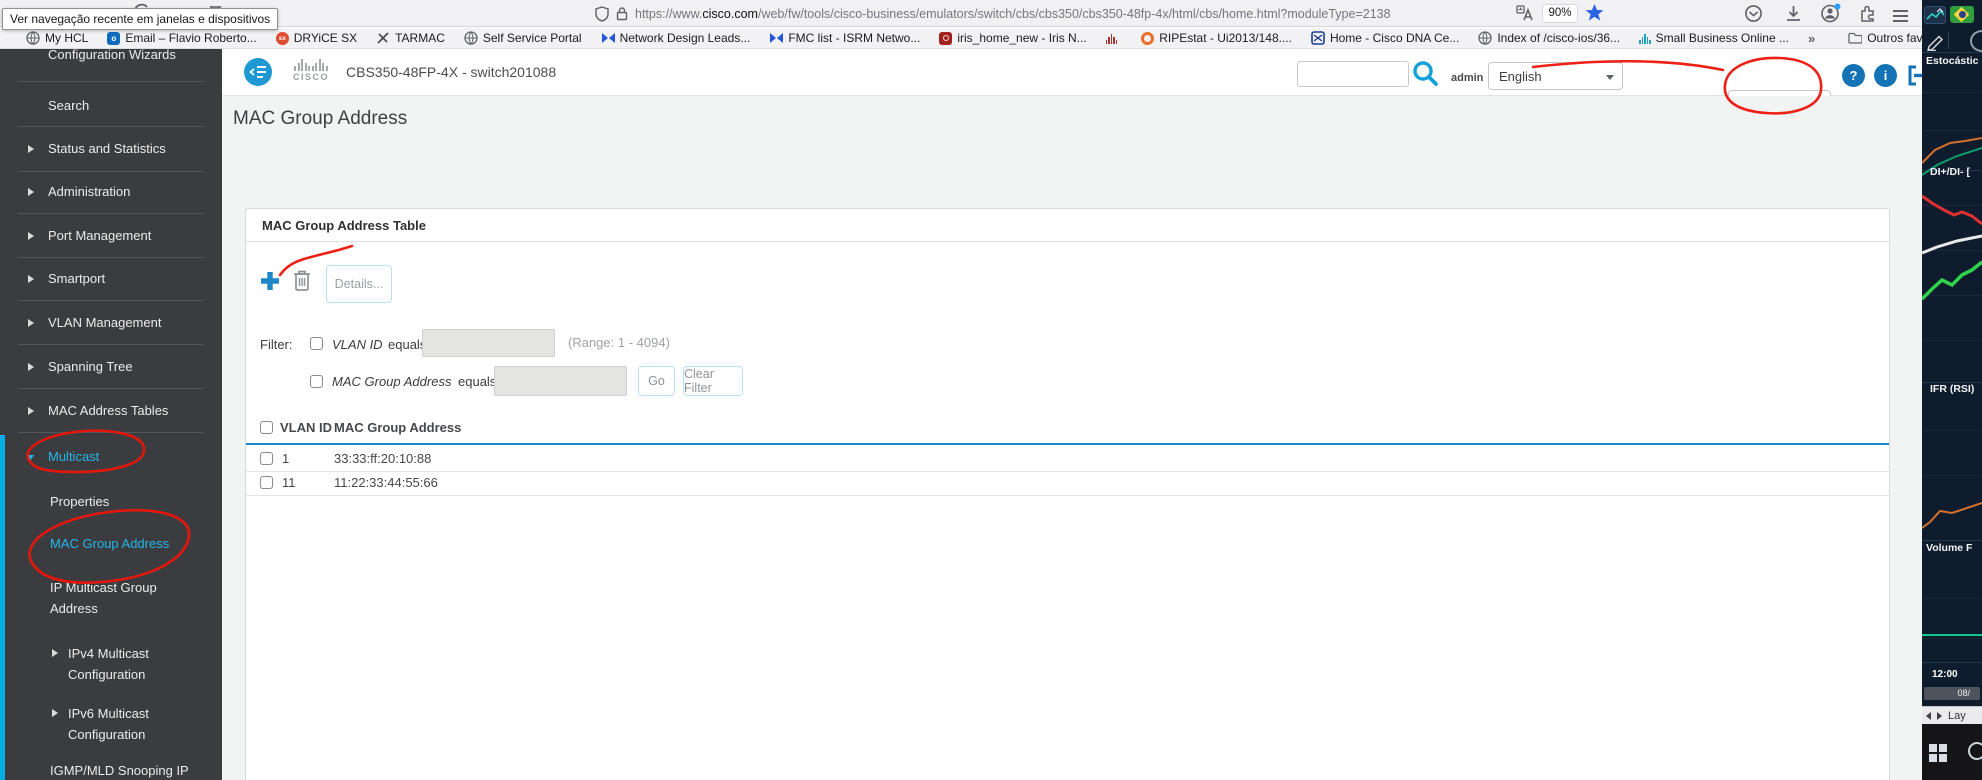 The image size is (1982, 780). Describe the element at coordinates (1594, 12) in the screenshot. I see `bookmark-star-icon` at that location.